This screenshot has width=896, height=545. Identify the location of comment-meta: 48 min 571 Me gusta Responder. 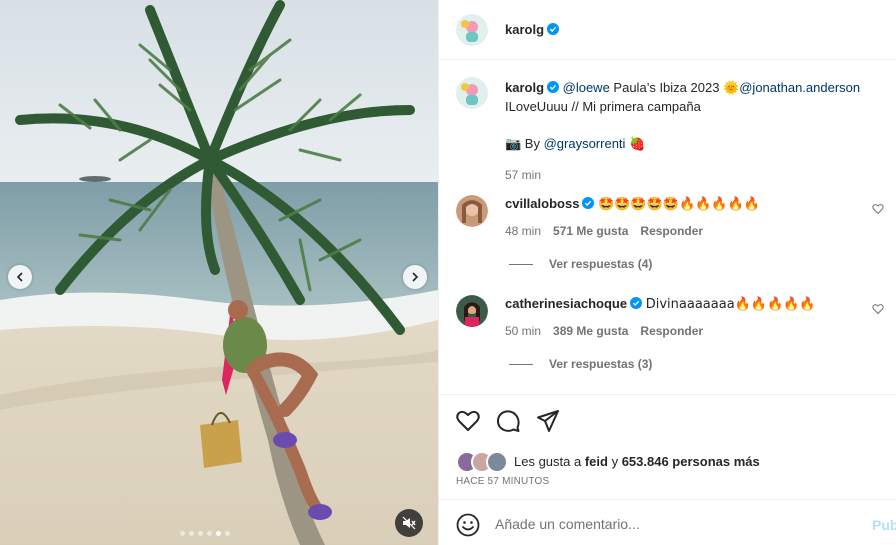
(697, 231).